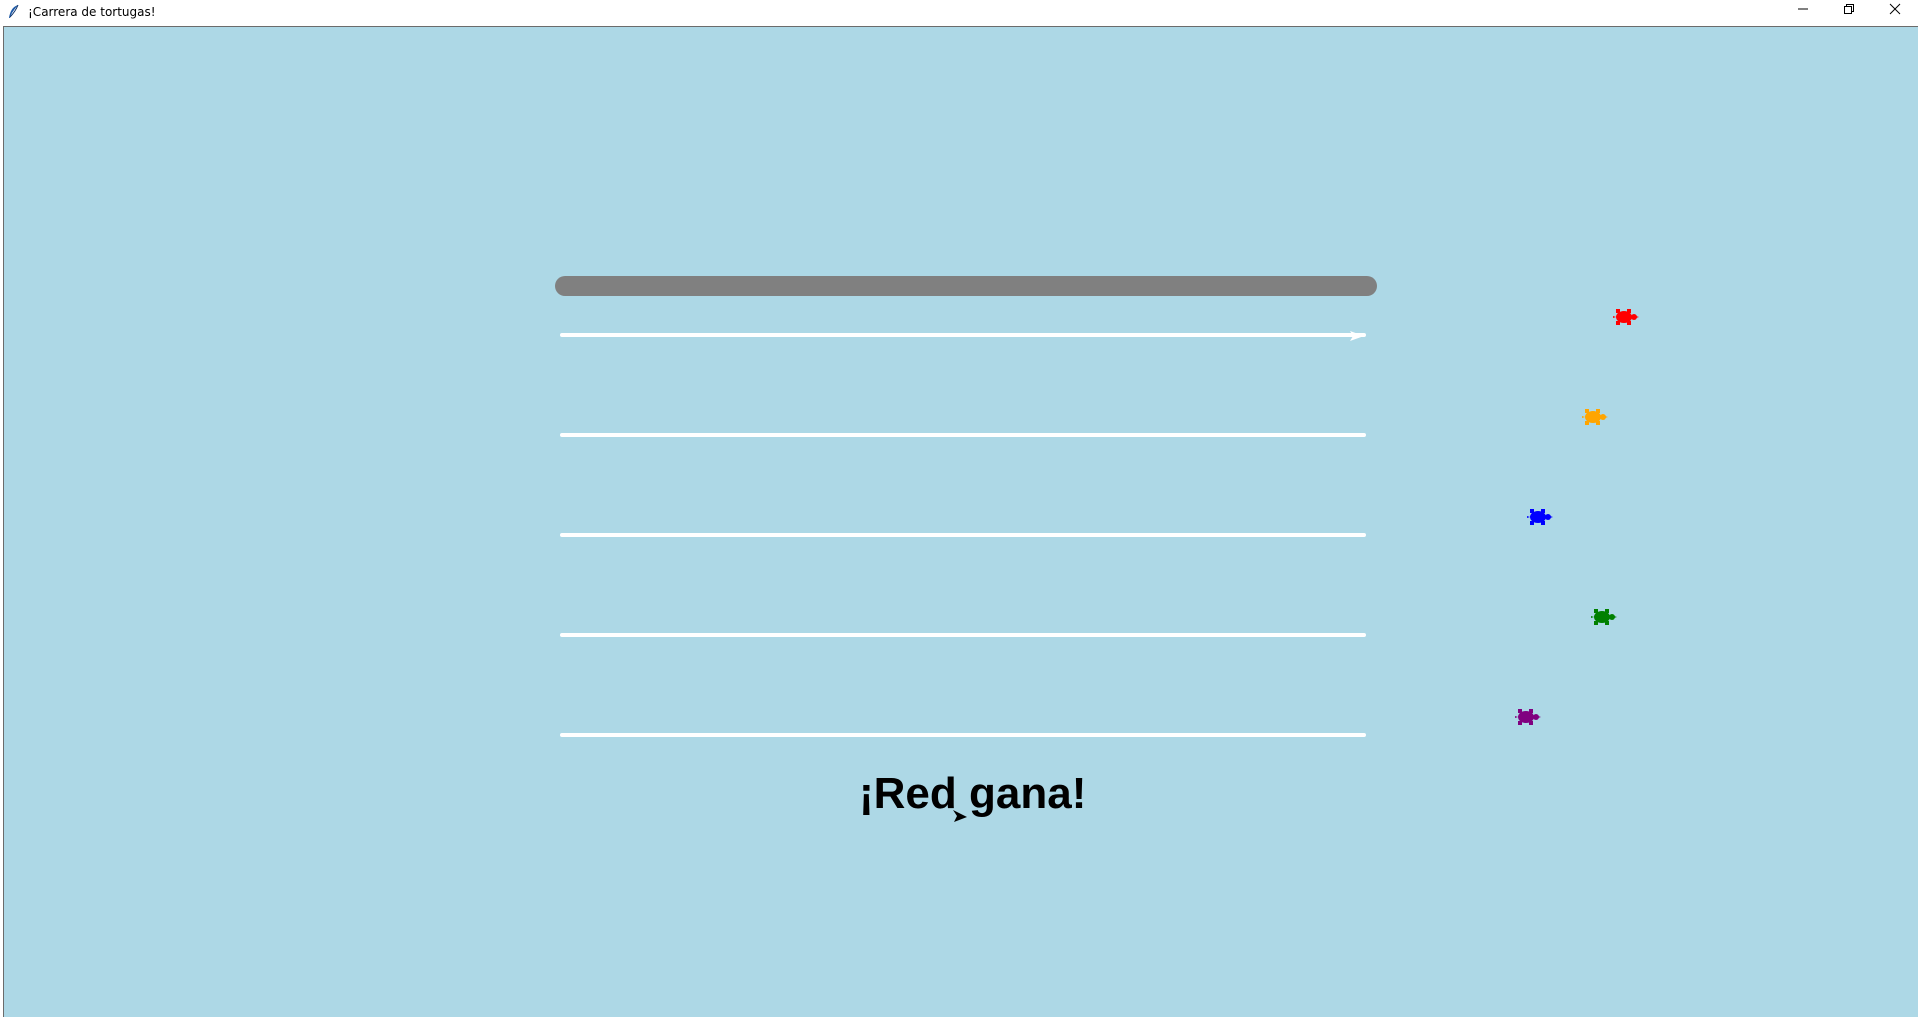 The image size is (1920, 1017). I want to click on finish-line, so click(966, 286).